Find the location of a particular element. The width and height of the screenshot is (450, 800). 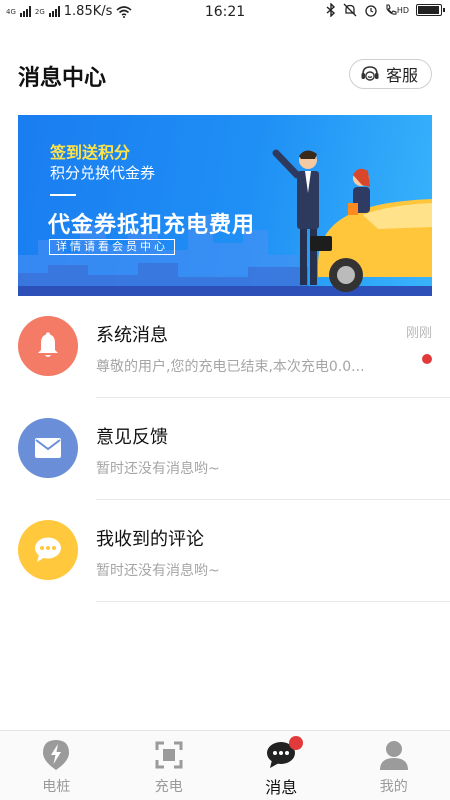

banner-divider is located at coordinates (63, 195).